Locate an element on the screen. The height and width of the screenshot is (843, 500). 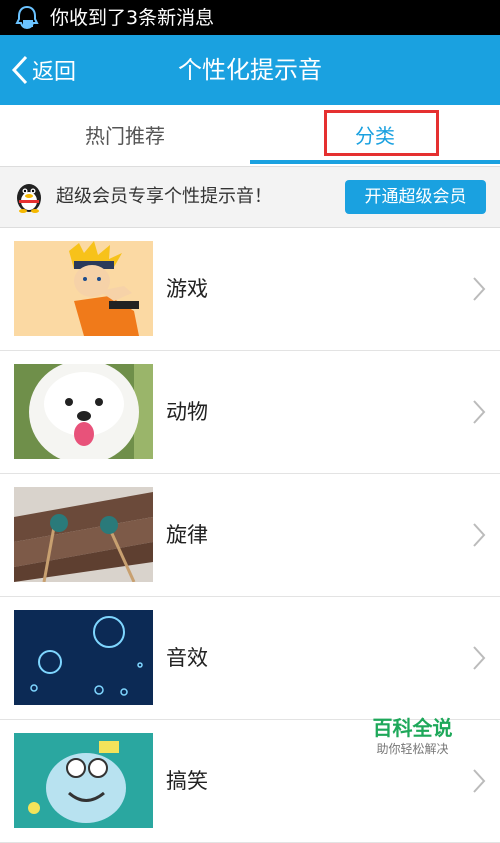
white-dog-image is located at coordinates (83, 411).